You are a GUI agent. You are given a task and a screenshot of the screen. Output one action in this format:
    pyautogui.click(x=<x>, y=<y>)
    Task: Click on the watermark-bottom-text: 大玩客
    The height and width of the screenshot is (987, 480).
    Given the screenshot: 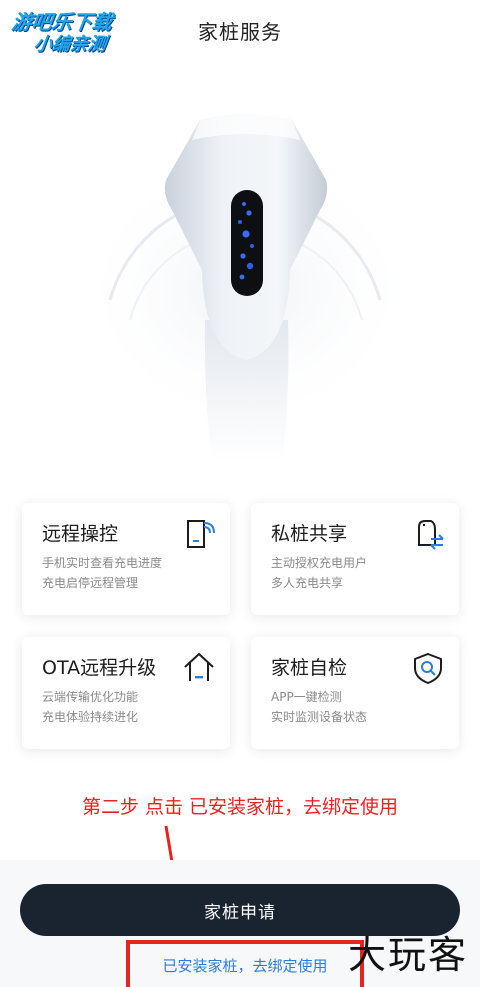 What is the action you would take?
    pyautogui.click(x=407, y=955)
    